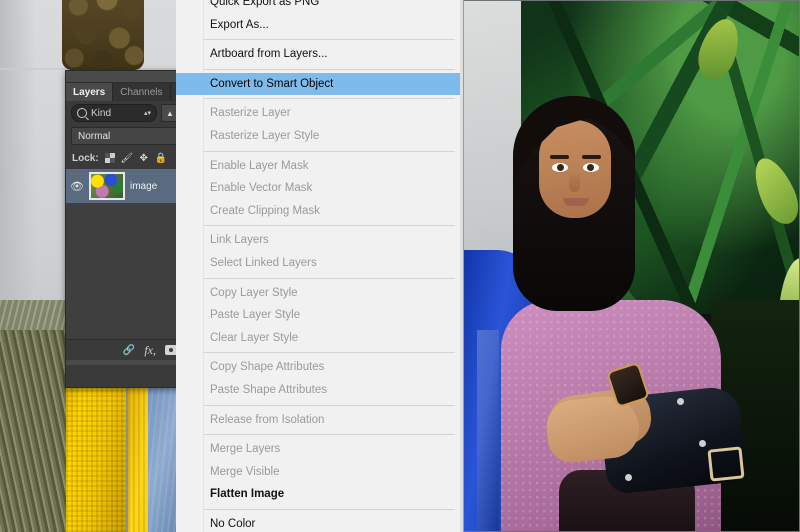 The height and width of the screenshot is (532, 800). I want to click on tab-layers-label: Layers, so click(89, 92).